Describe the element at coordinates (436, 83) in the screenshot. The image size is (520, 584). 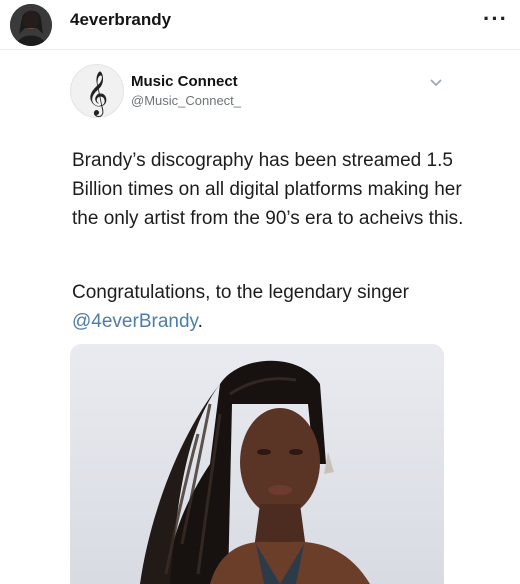
I see `chevron-down-icon` at that location.